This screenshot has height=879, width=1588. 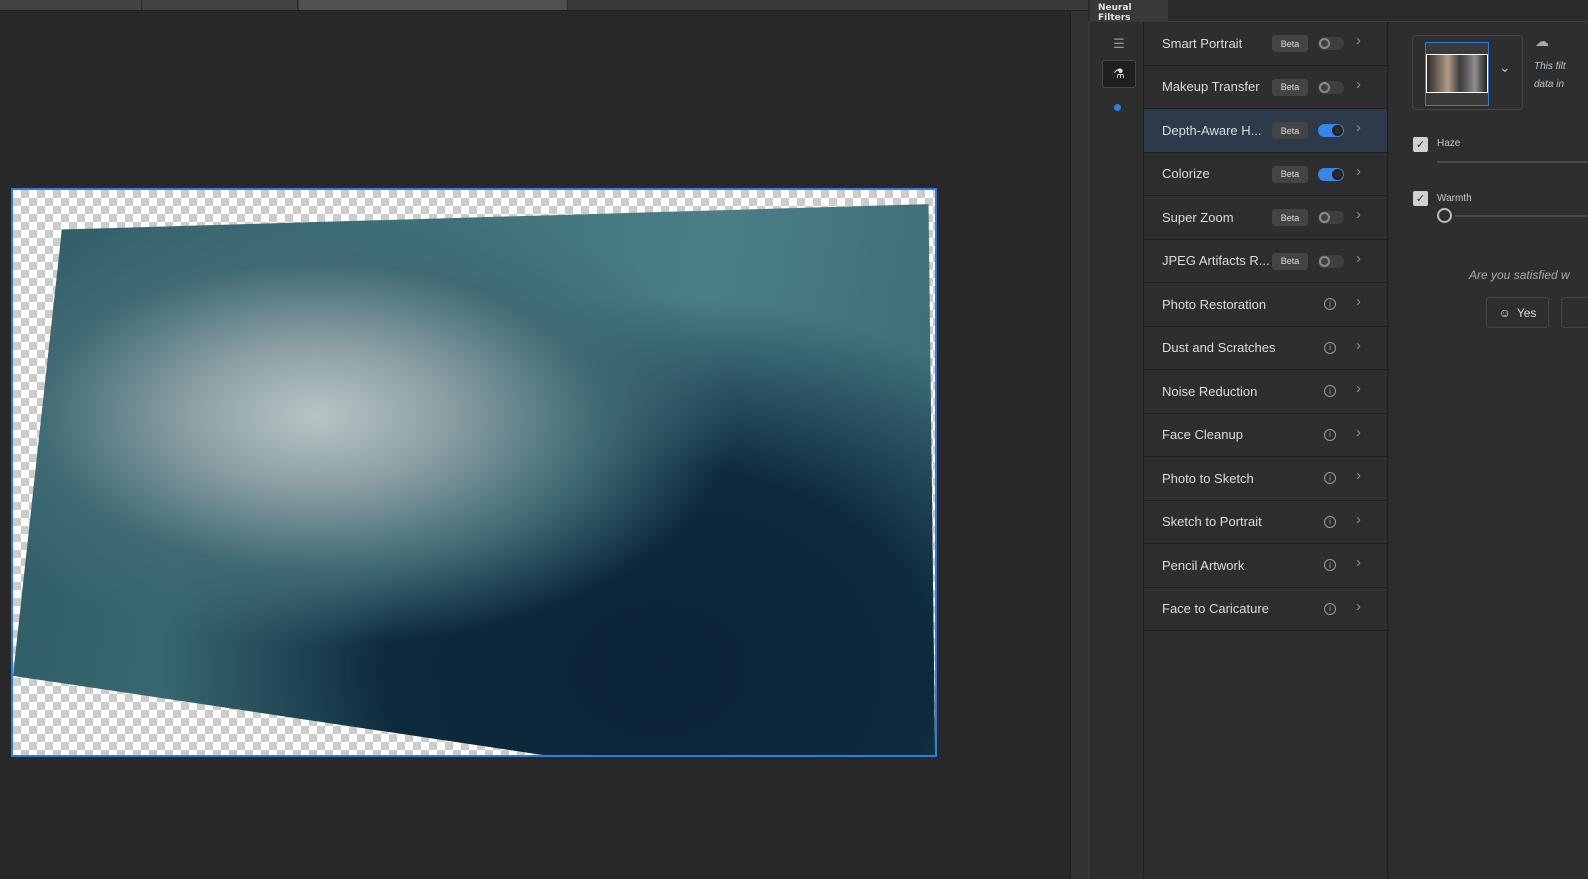 I want to click on no-button, so click(x=1574, y=312).